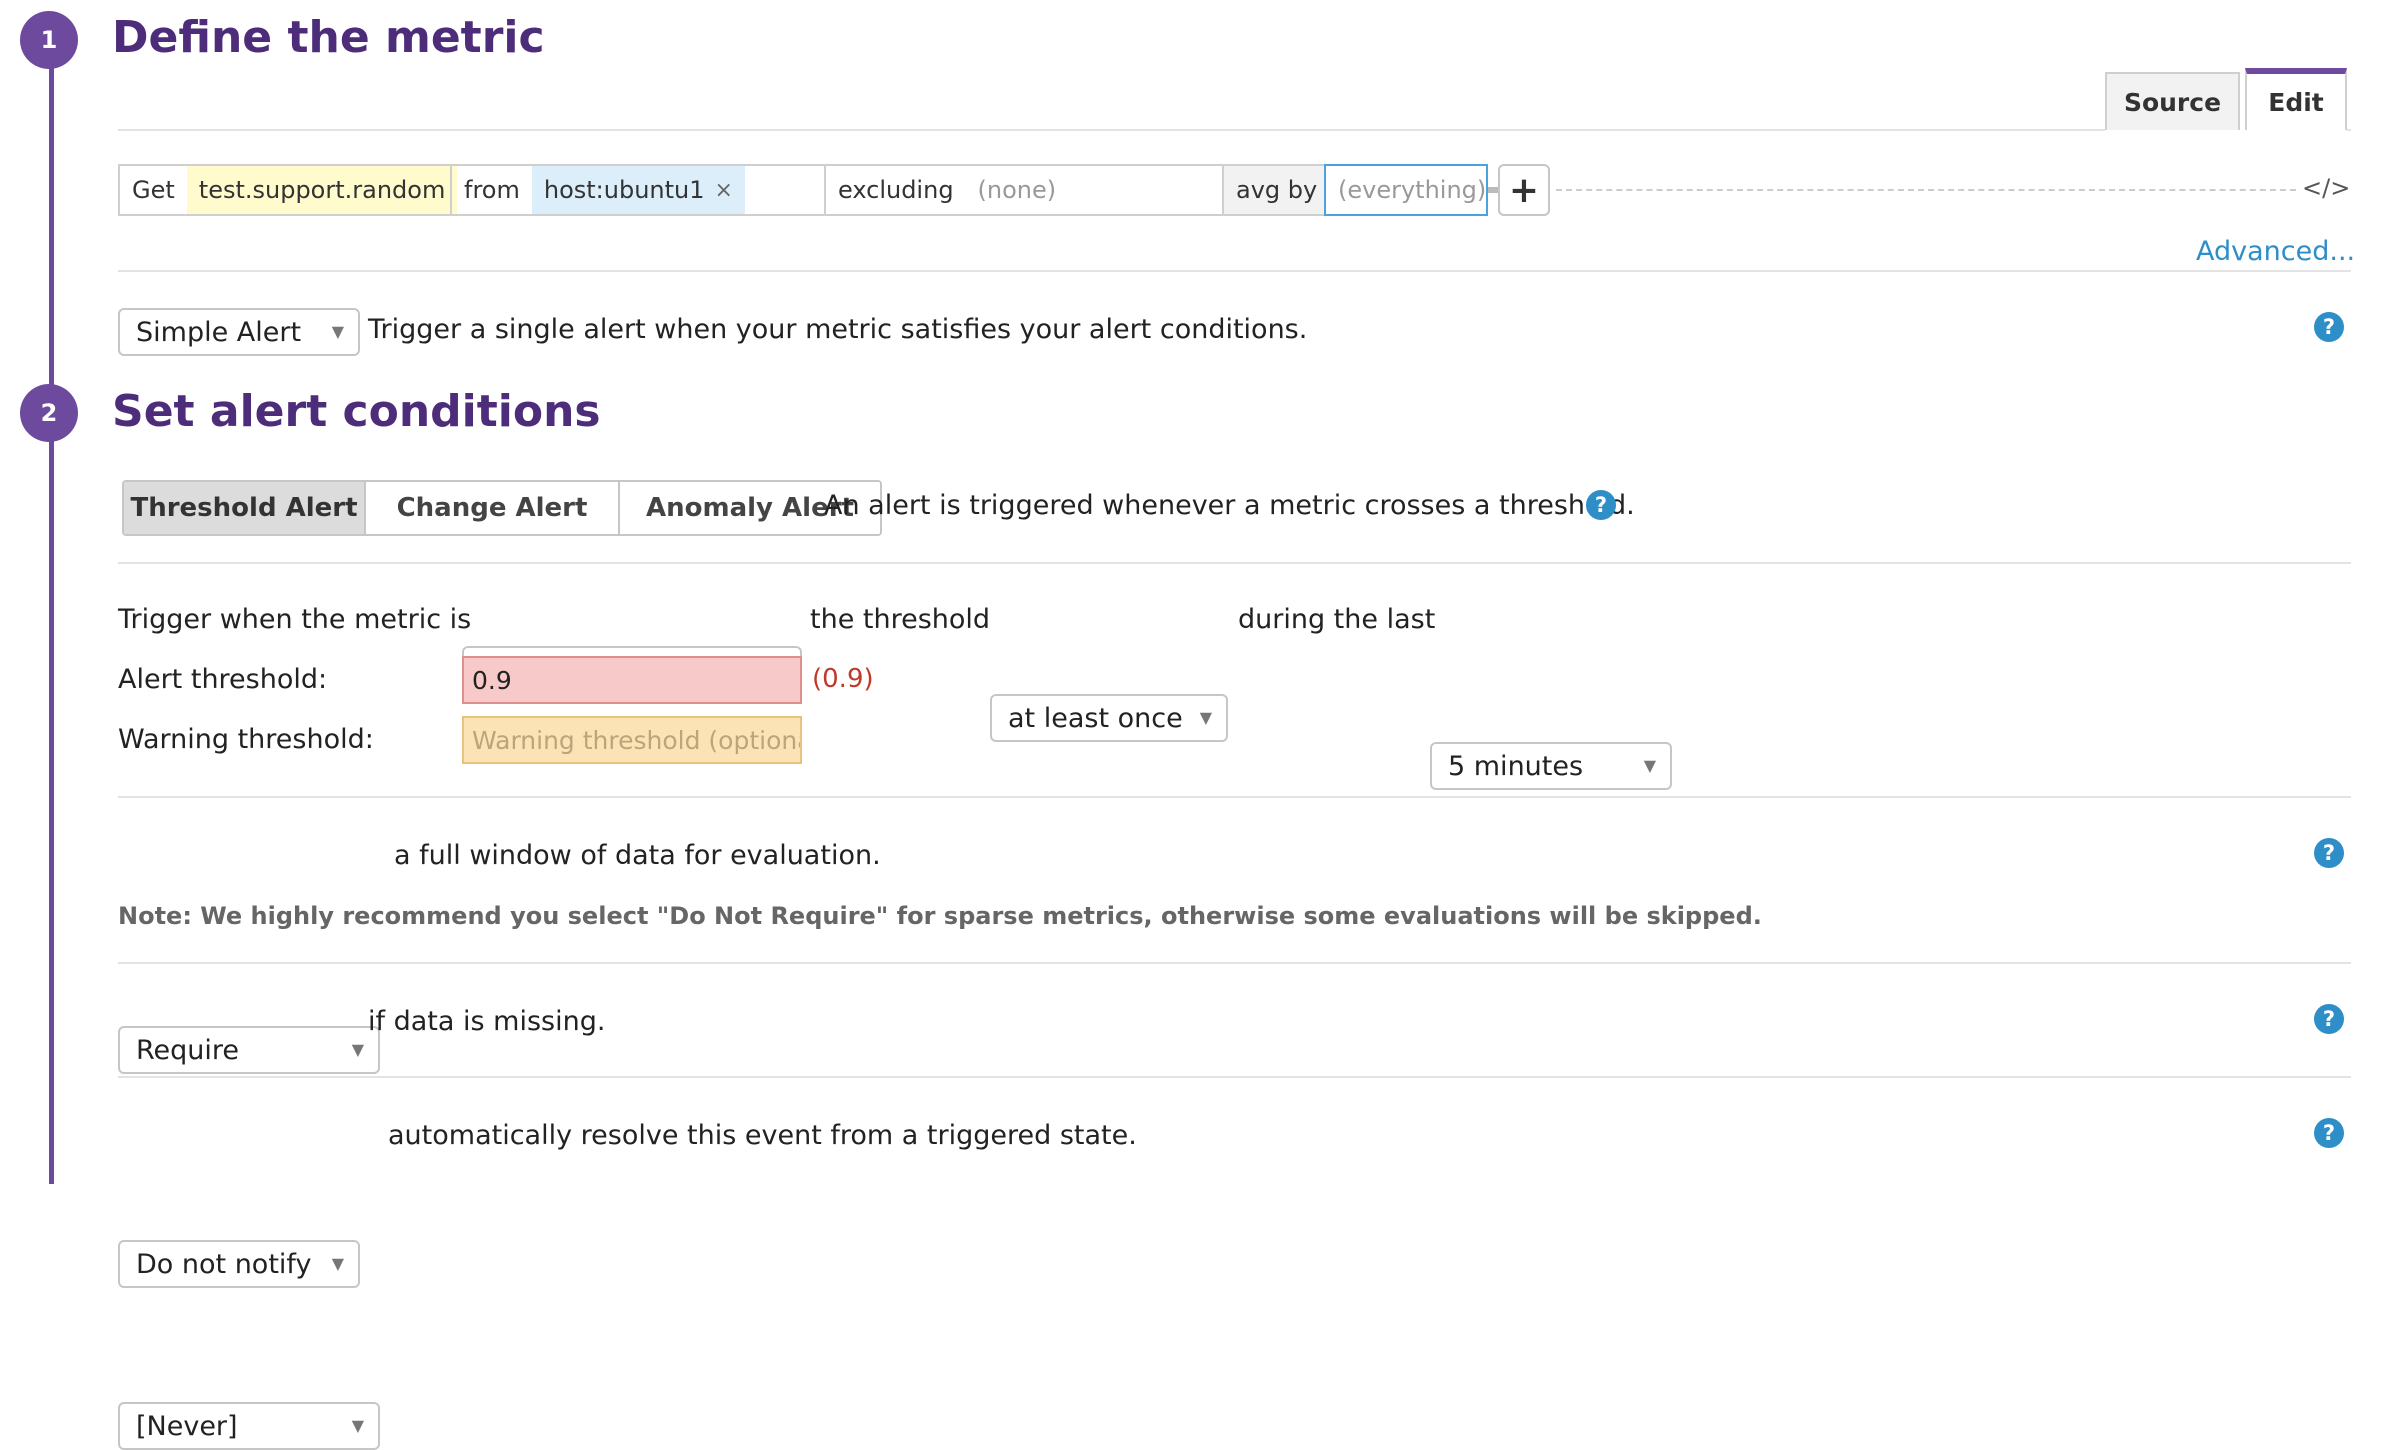 This screenshot has height=1450, width=2388. I want to click on window-select: 5 minutes ▼, so click(1551, 766).